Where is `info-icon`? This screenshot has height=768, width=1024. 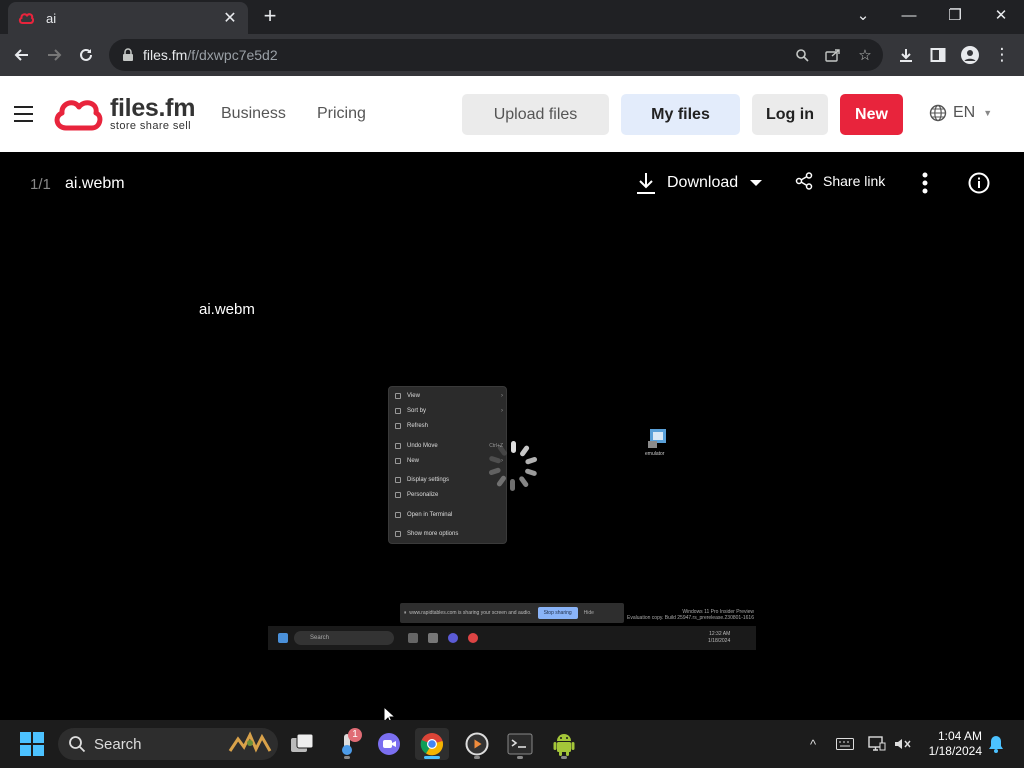 info-icon is located at coordinates (979, 183).